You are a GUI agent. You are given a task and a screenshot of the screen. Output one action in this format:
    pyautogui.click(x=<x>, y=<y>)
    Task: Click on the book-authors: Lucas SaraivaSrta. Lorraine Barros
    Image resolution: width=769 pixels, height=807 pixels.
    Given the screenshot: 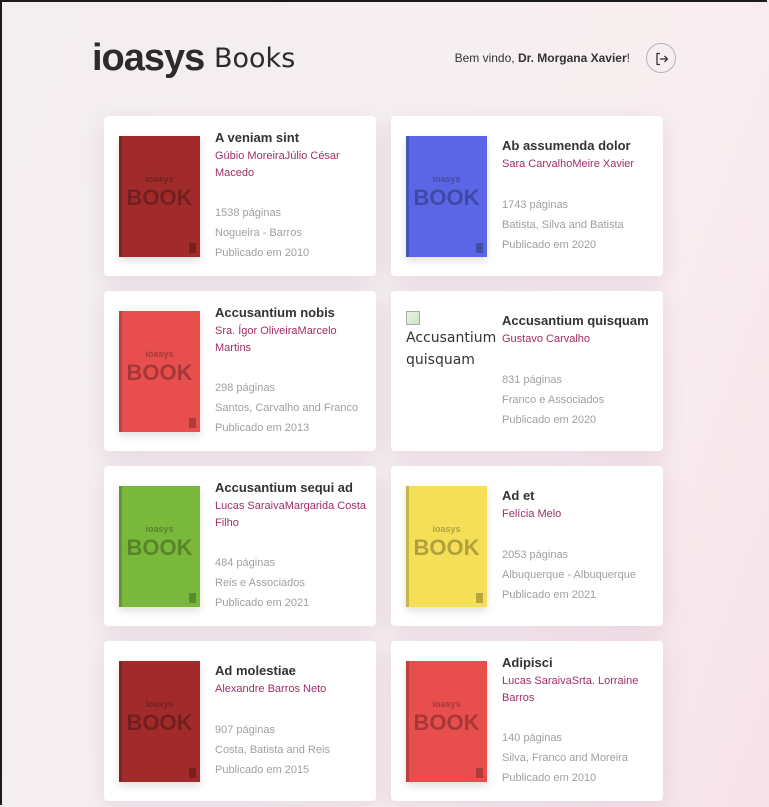 What is the action you would take?
    pyautogui.click(x=570, y=689)
    